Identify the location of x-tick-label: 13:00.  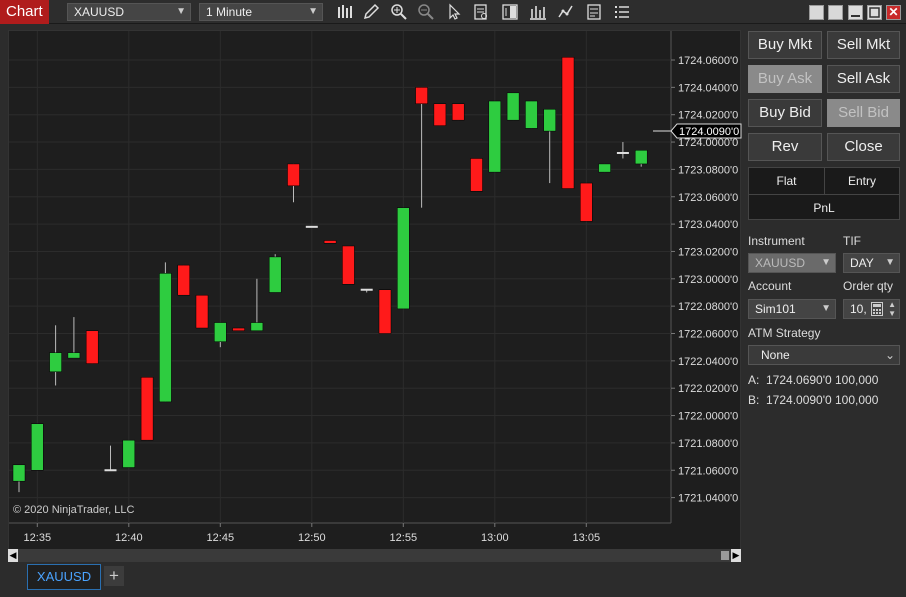
(495, 538).